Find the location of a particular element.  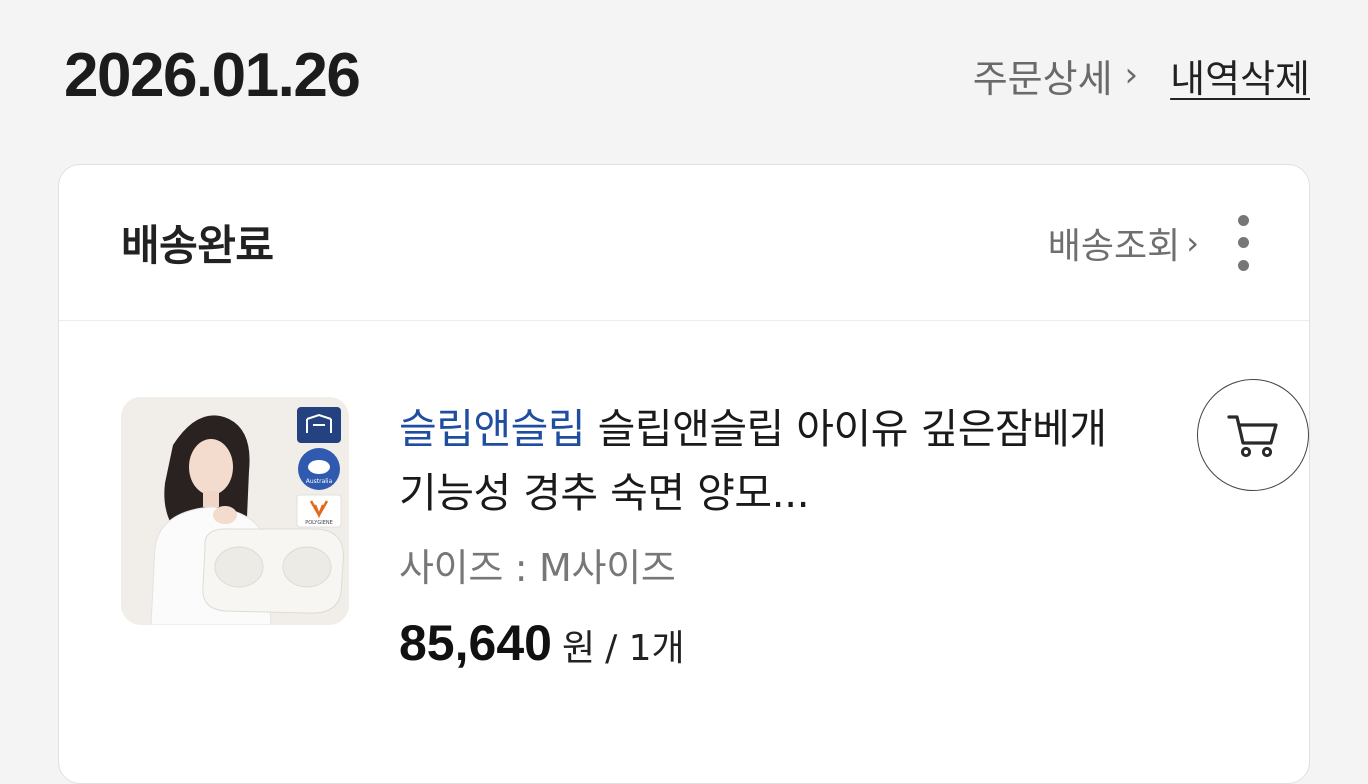

order-header: 2026.01.26 주문상세 › 내역삭제 is located at coordinates (687, 75).